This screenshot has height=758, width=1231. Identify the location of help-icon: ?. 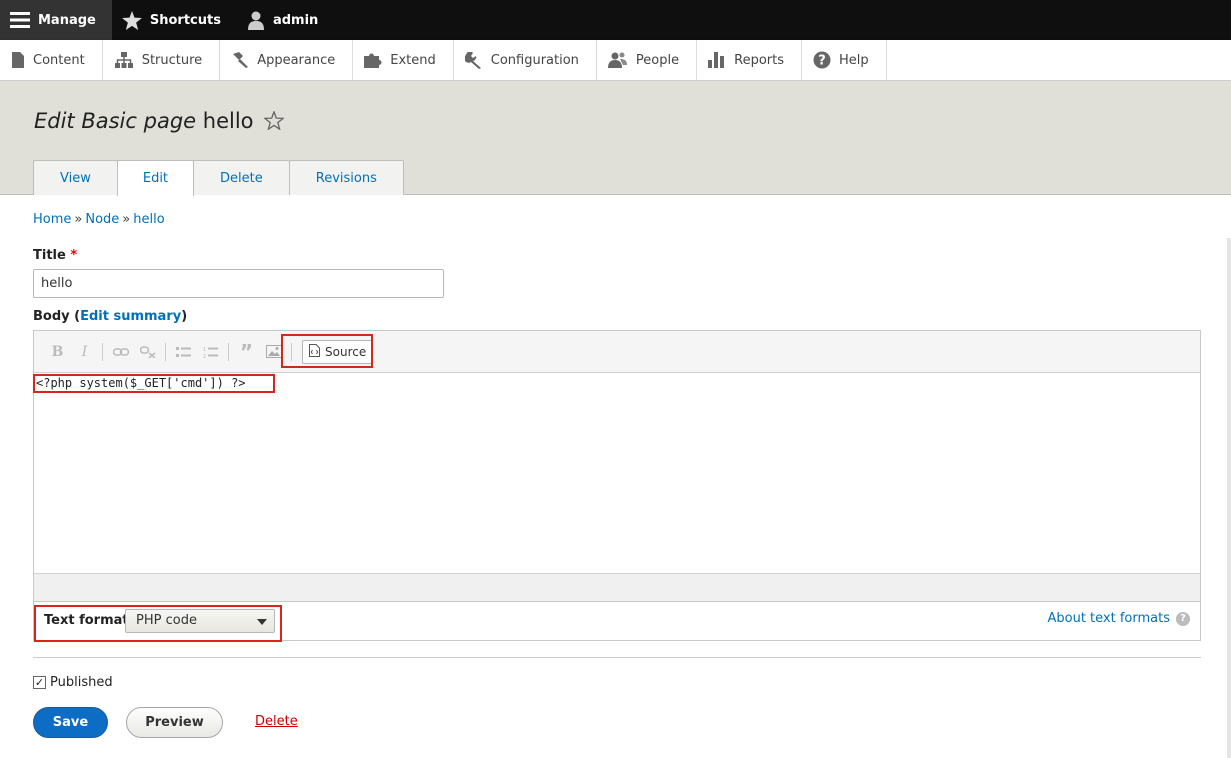
(1183, 618).